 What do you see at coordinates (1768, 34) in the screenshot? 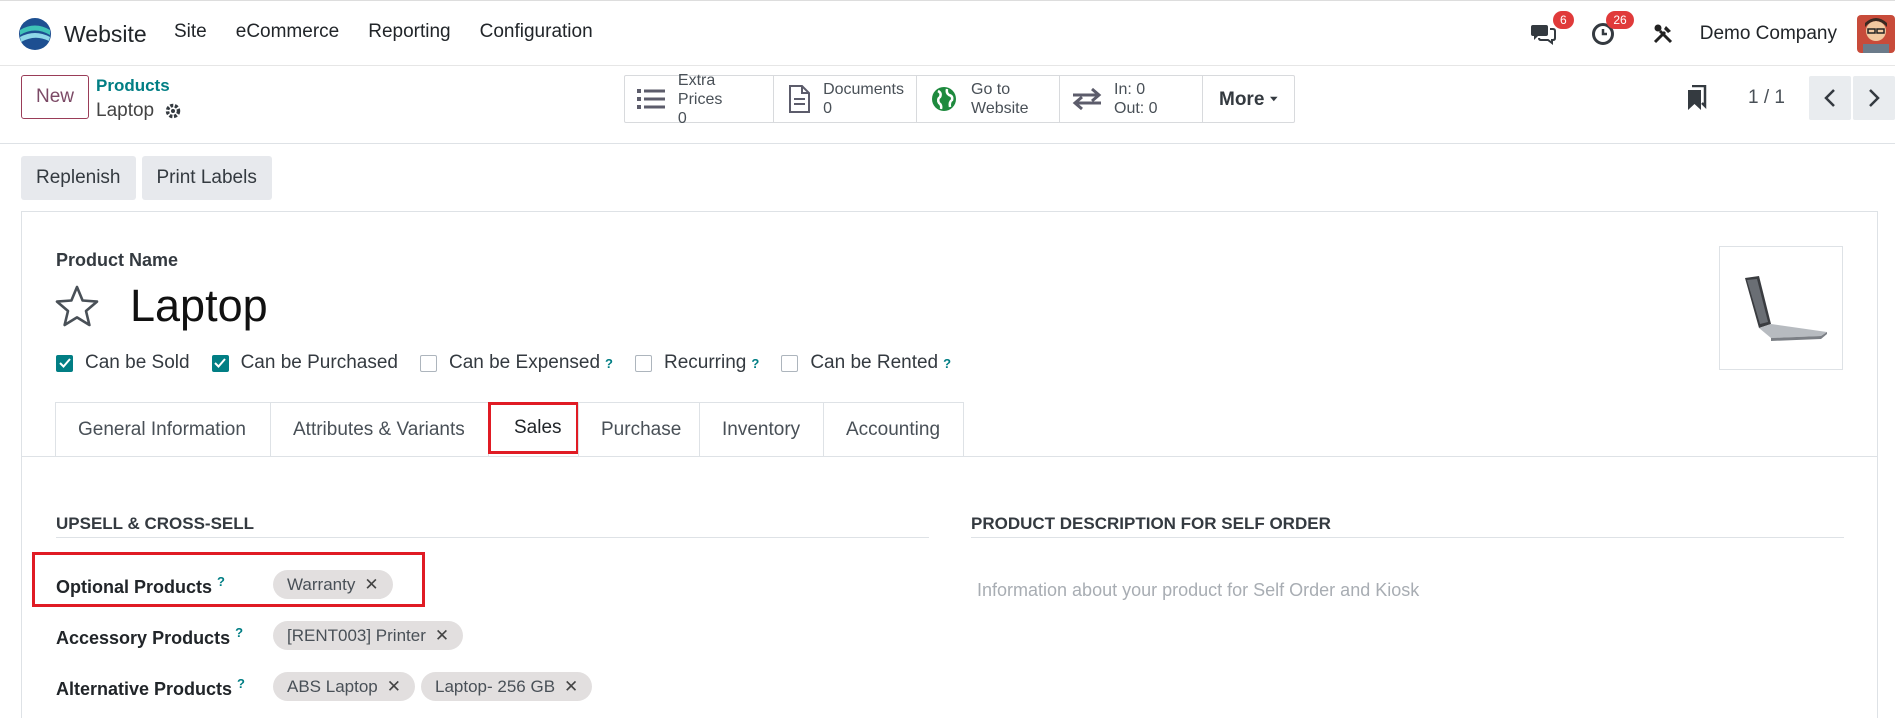
I see `company-switcher: Demo Company` at bounding box center [1768, 34].